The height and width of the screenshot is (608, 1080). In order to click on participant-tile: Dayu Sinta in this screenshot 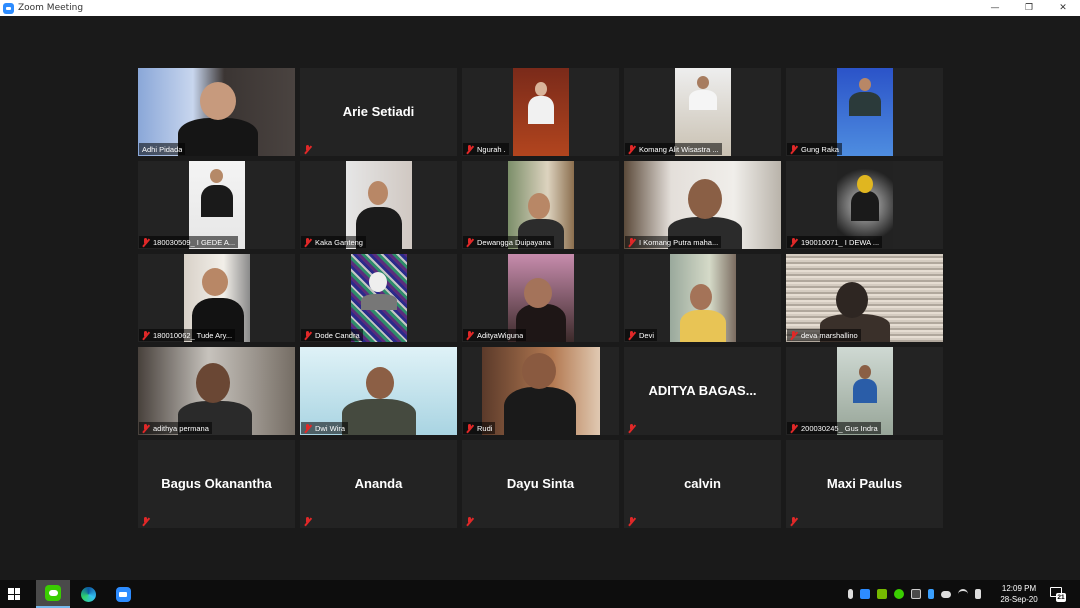, I will do `click(540, 484)`.